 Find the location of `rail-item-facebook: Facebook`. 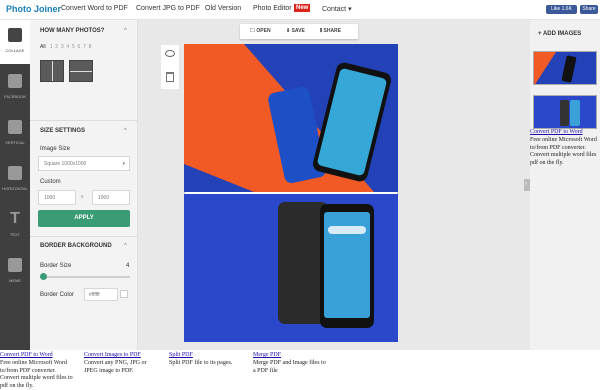

rail-item-facebook: Facebook is located at coordinates (15, 88).